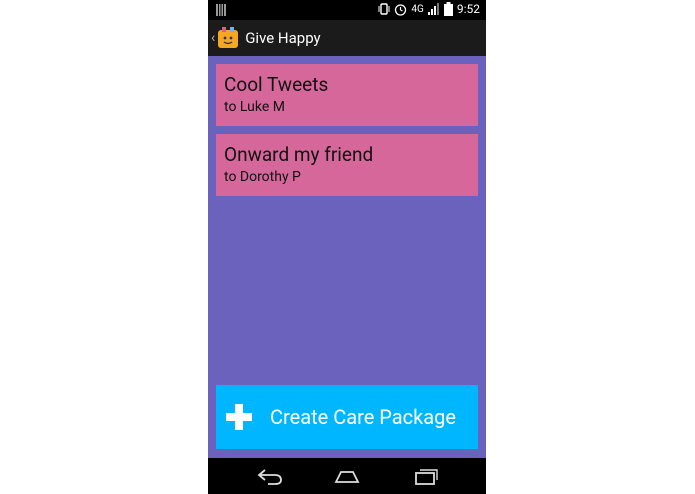 This screenshot has height=494, width=695. What do you see at coordinates (347, 95) in the screenshot?
I see `care-package-card: Cool Tweets to Luke M` at bounding box center [347, 95].